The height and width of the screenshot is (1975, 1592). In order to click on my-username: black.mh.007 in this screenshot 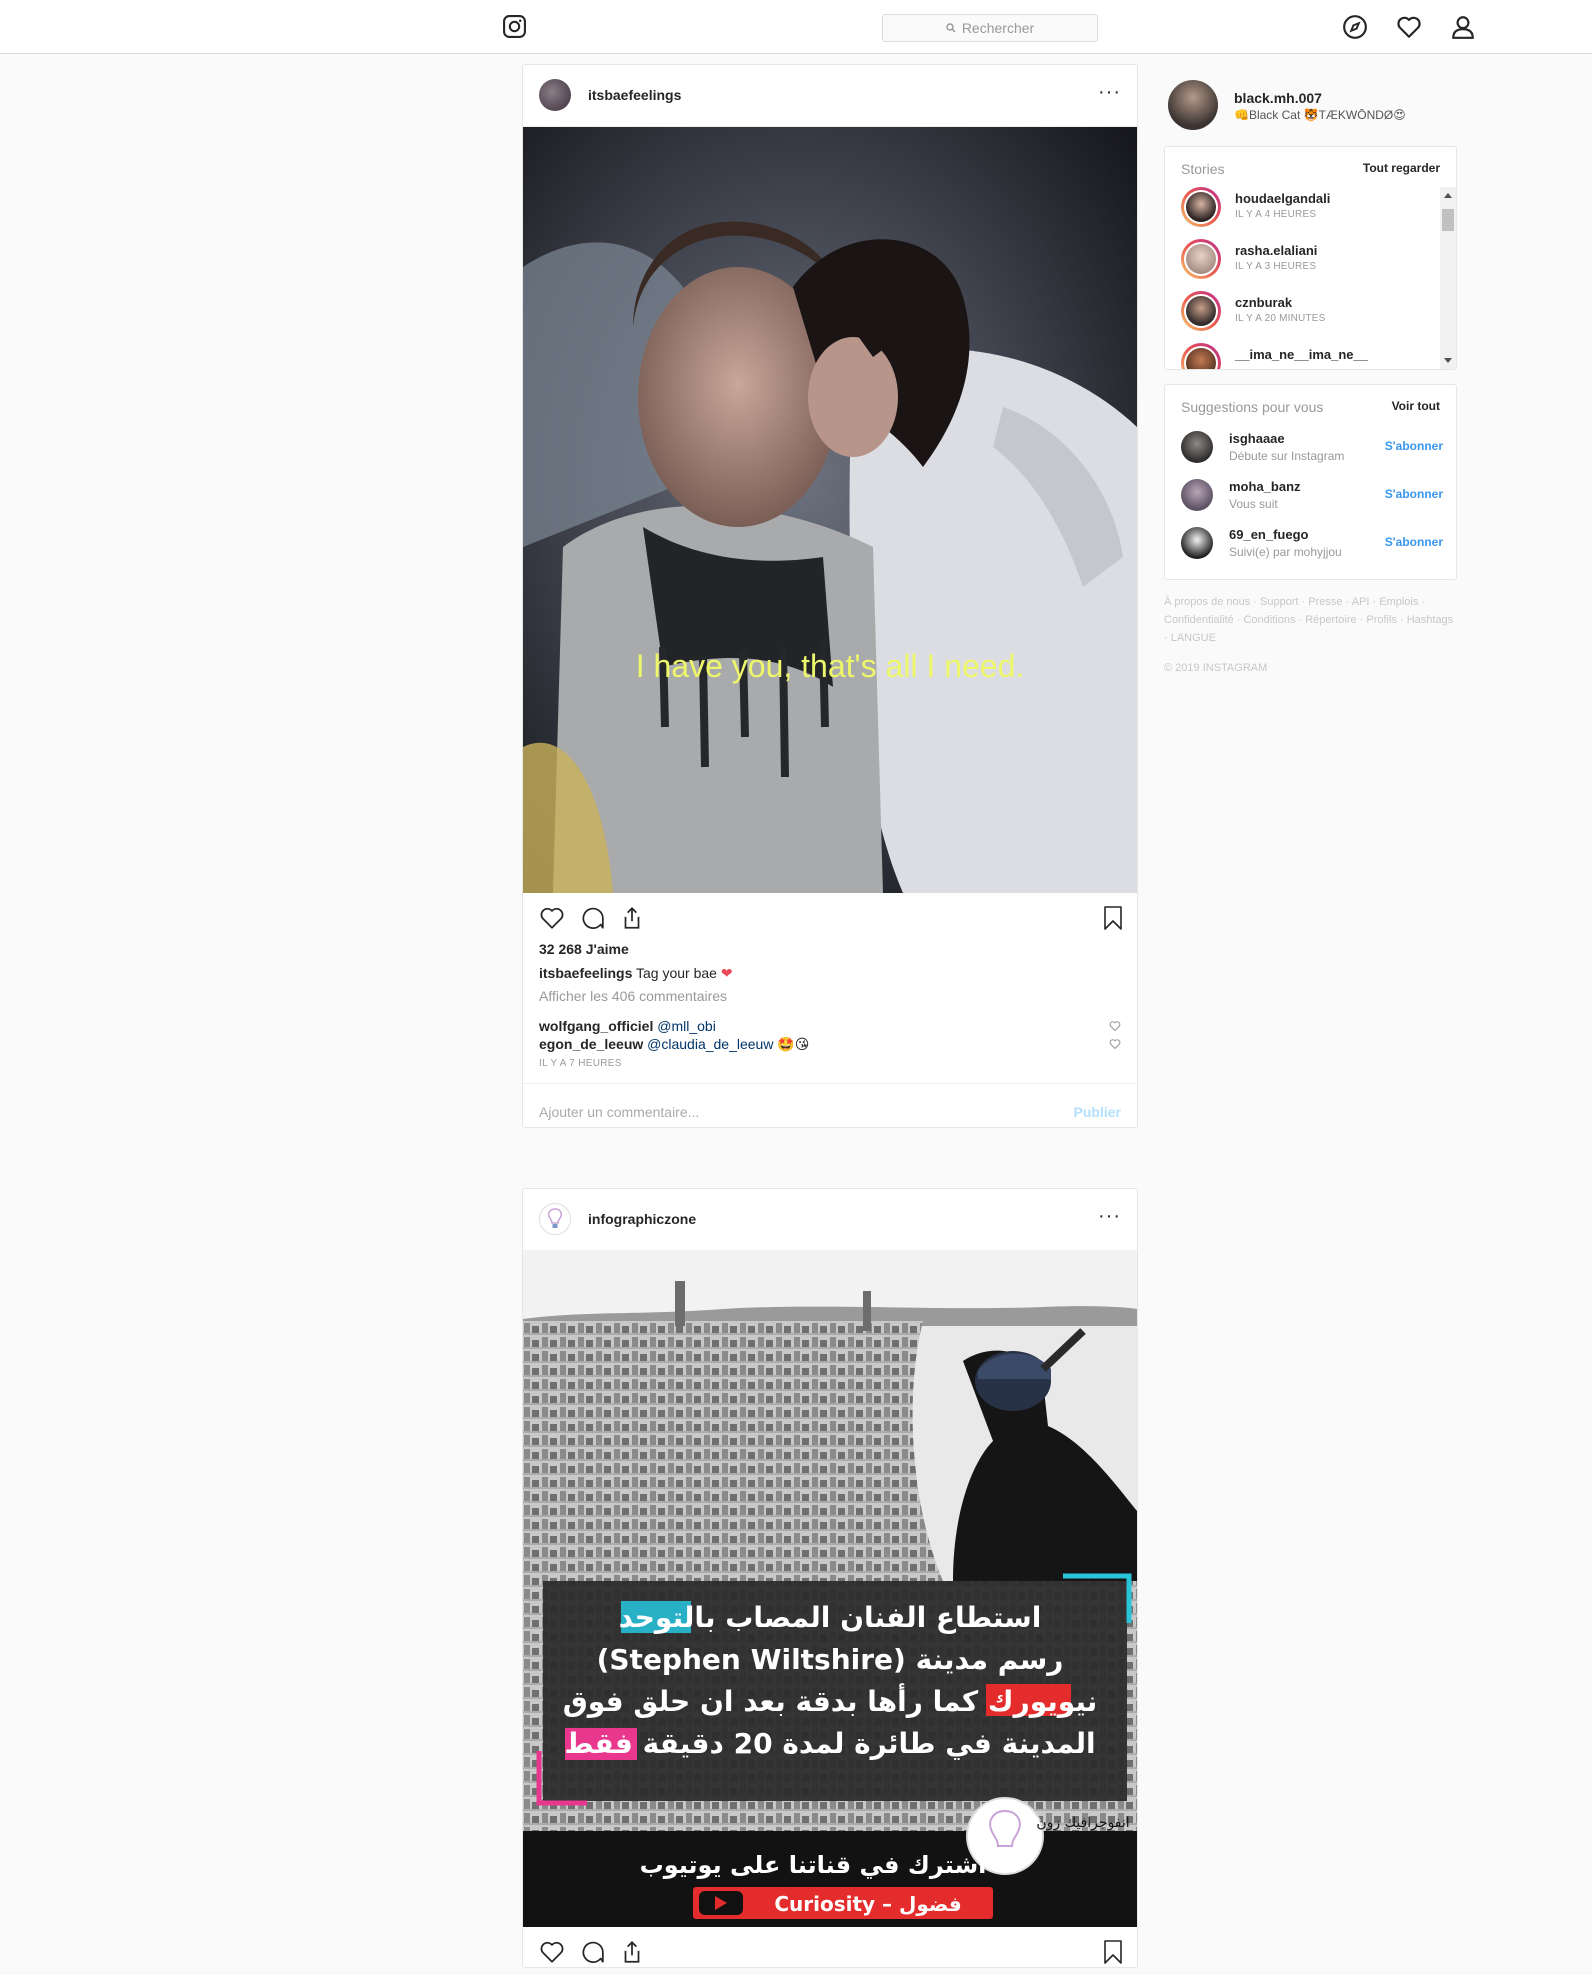, I will do `click(1278, 98)`.